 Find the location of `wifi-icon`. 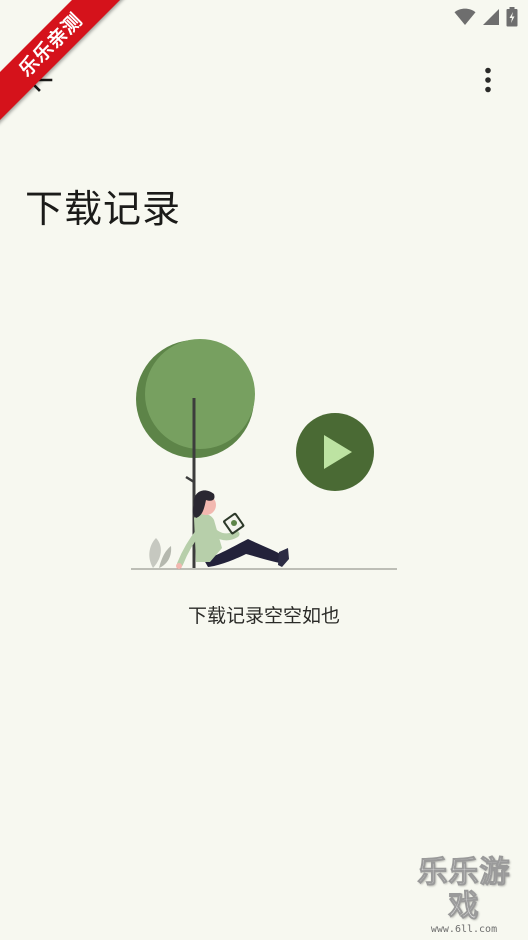

wifi-icon is located at coordinates (465, 19).